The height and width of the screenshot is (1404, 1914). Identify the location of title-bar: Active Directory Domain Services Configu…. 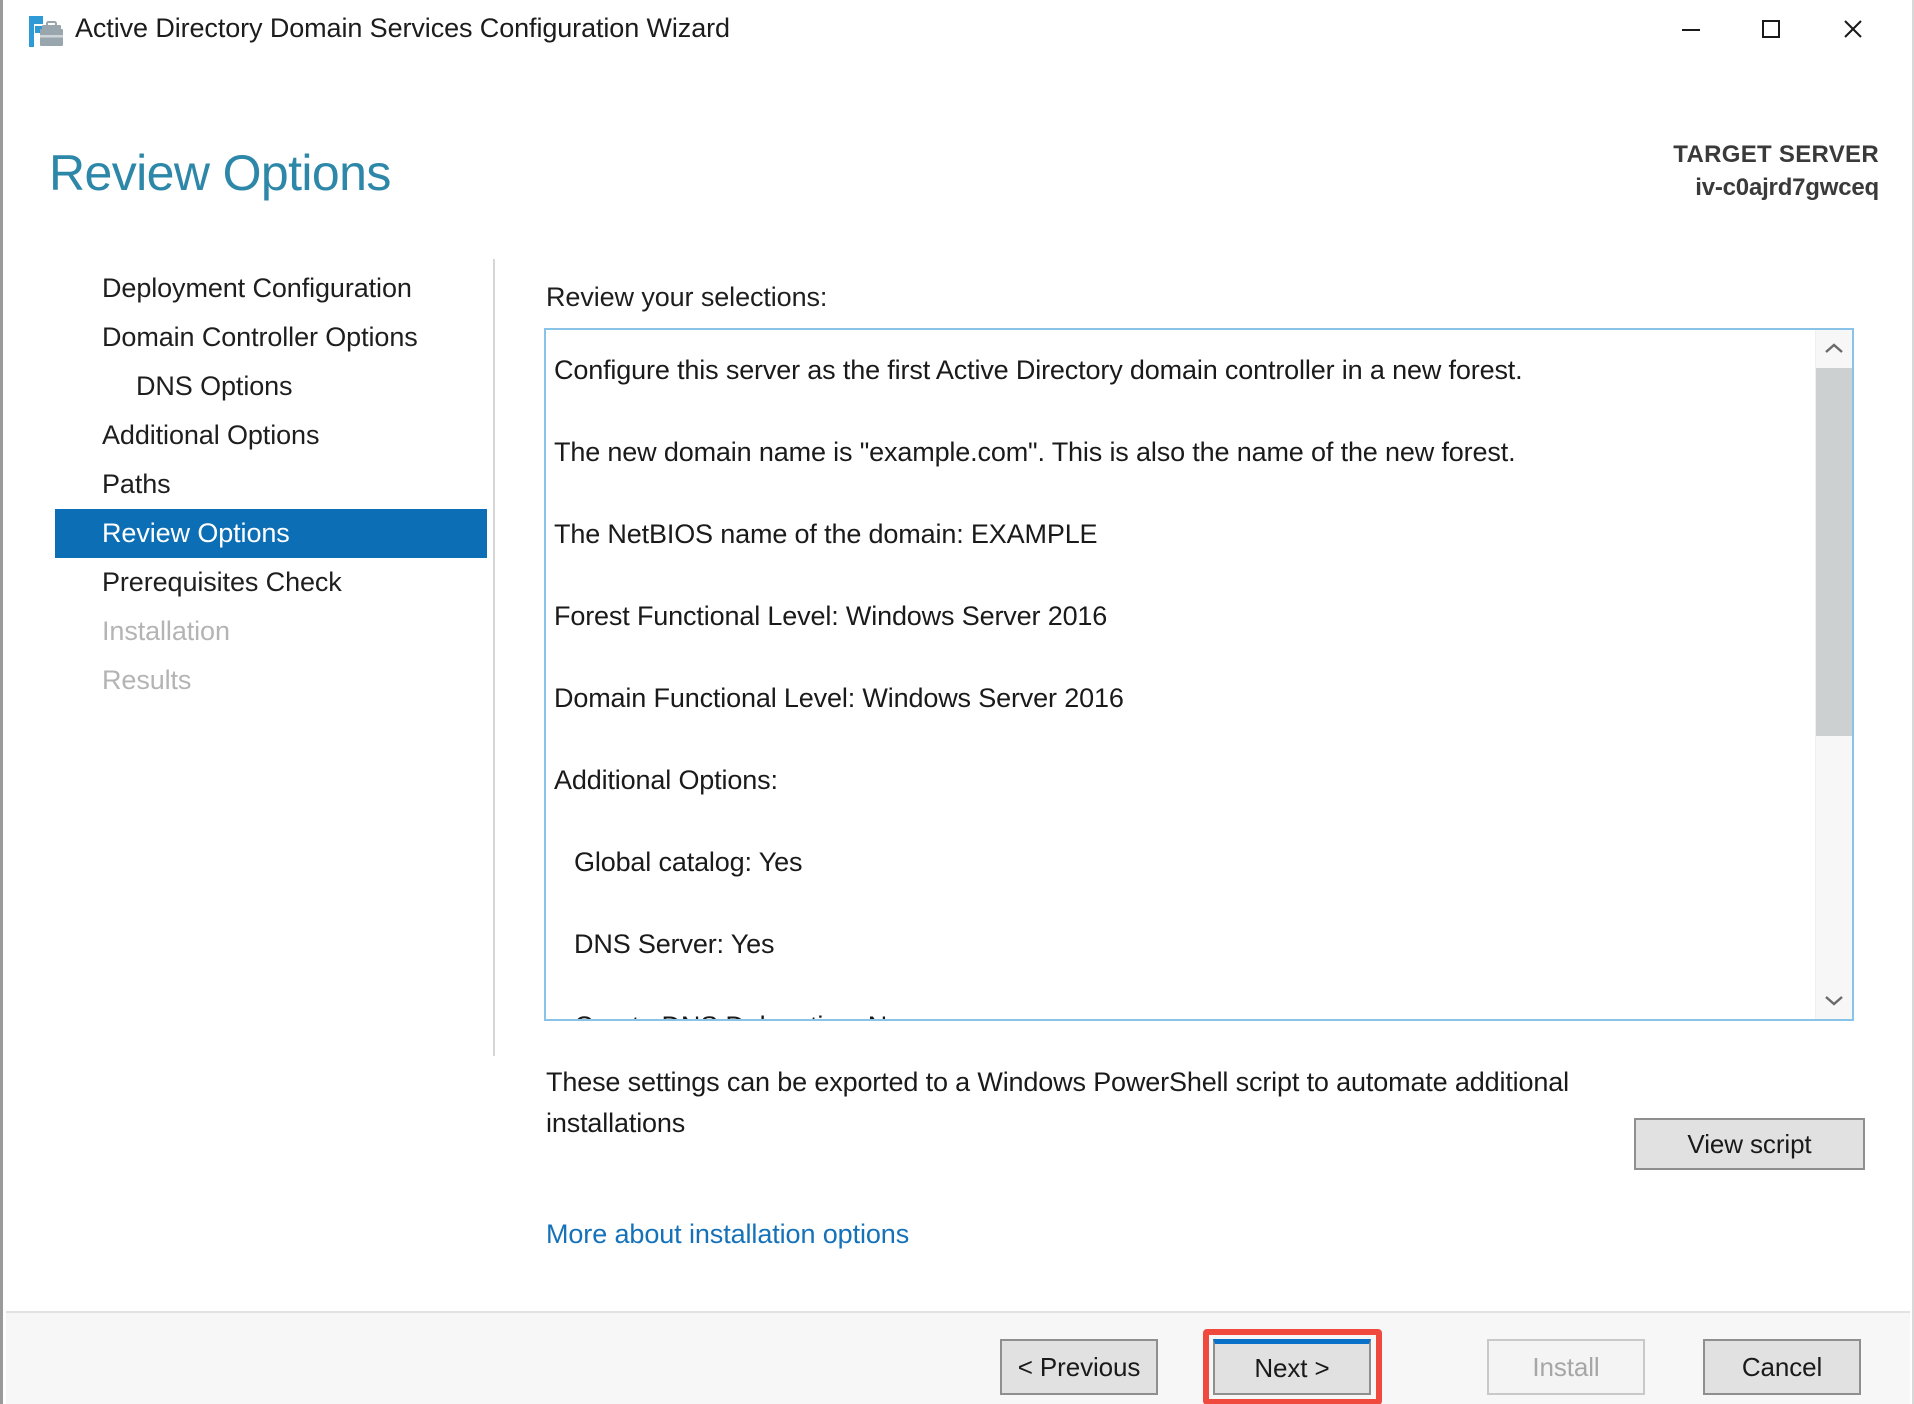
(957, 31).